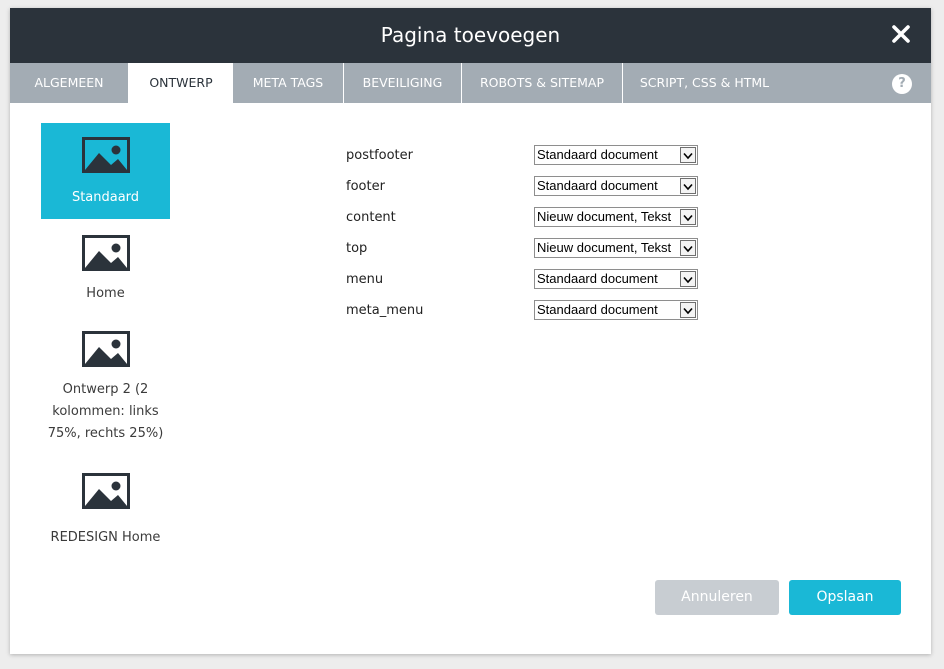 Image resolution: width=944 pixels, height=669 pixels. I want to click on tab-ontwerp: ONTWERP, so click(181, 83).